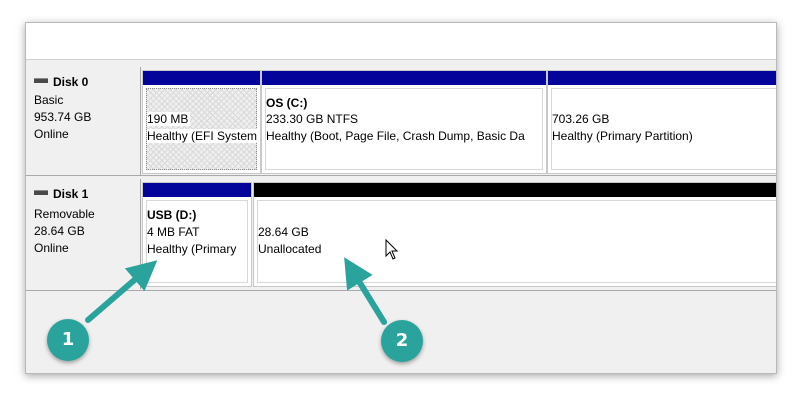 This screenshot has height=400, width=800. I want to click on callout-badge-2: 2, so click(402, 341).